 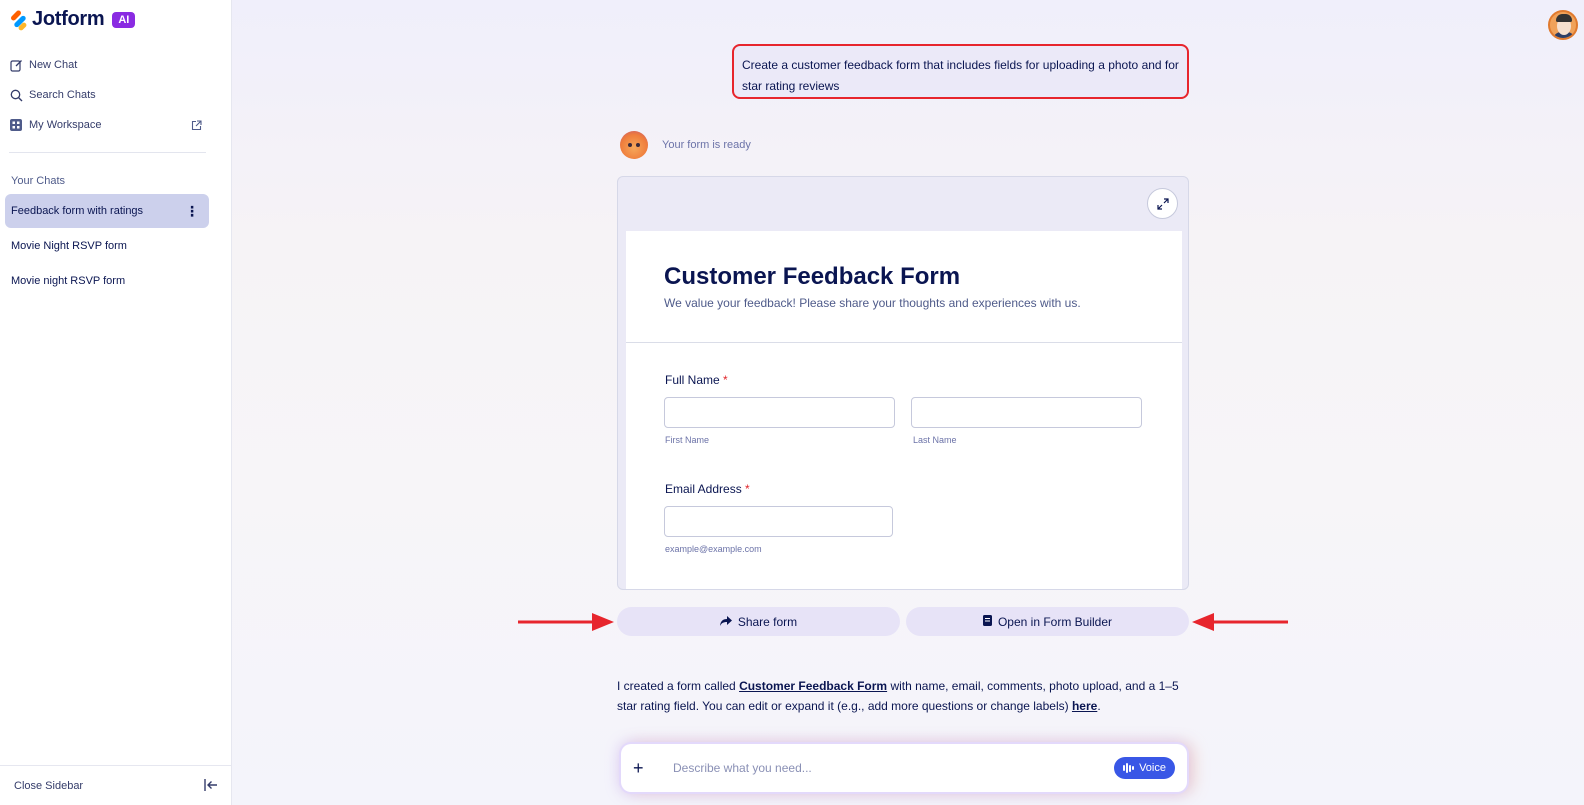 What do you see at coordinates (813, 686) in the screenshot?
I see `form-name-link: Customer Feedback Form` at bounding box center [813, 686].